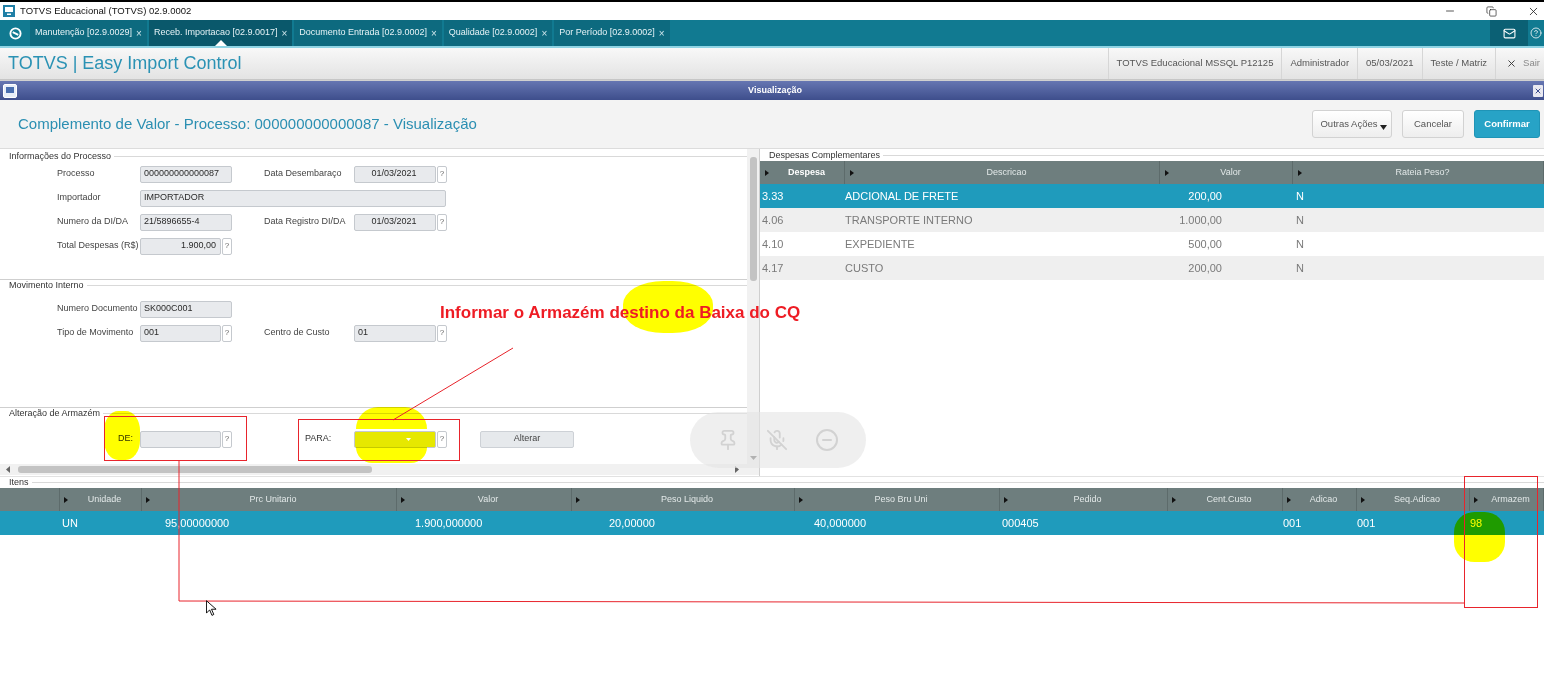 The height and width of the screenshot is (687, 1544). I want to click on menu-button: Outras Ações, so click(1352, 124).